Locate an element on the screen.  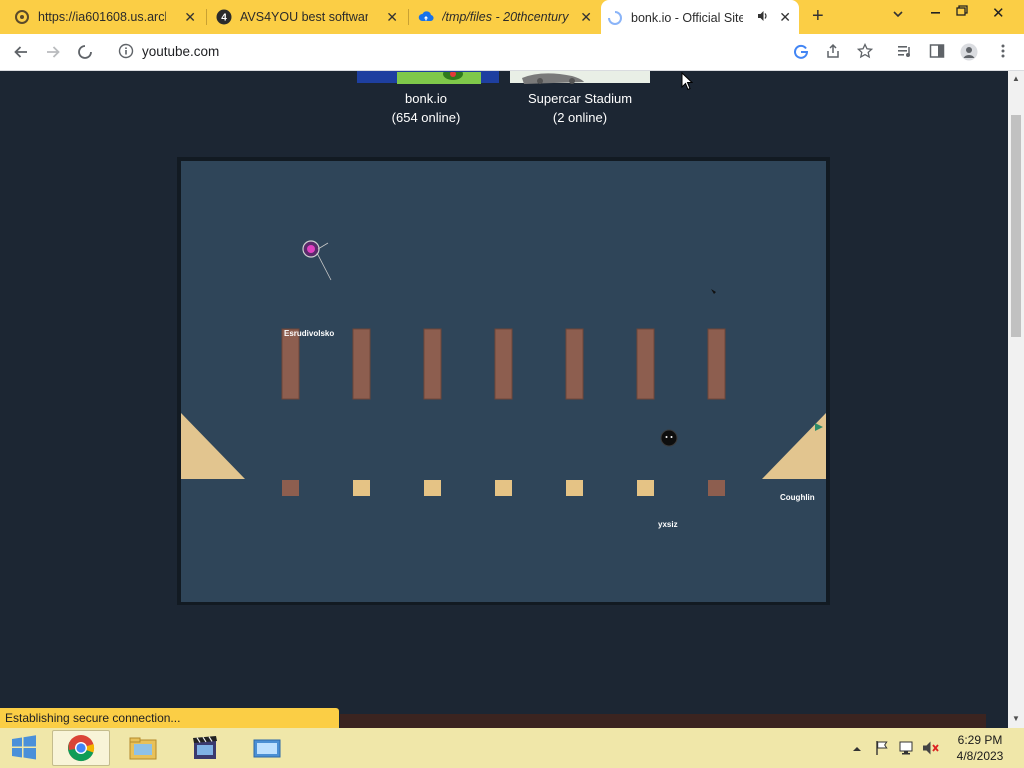
side-panel-icon is located at coordinates (937, 52).